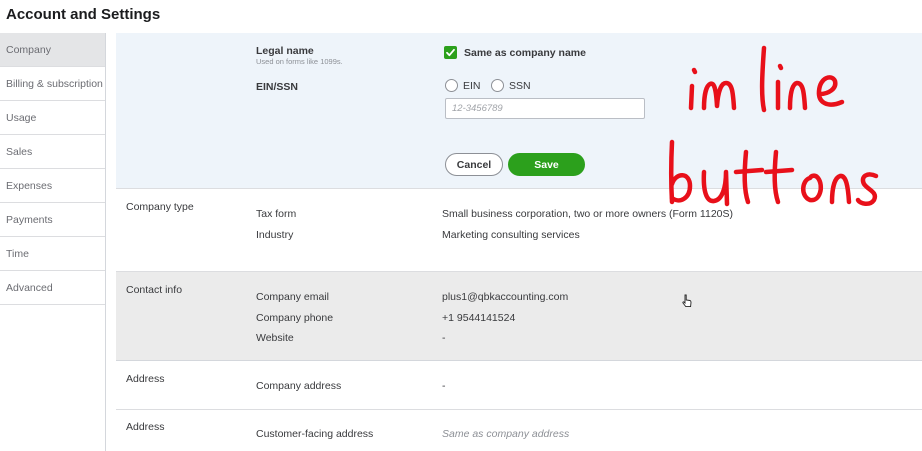 The width and height of the screenshot is (922, 451). I want to click on same-as-company-checkbox, so click(450, 52).